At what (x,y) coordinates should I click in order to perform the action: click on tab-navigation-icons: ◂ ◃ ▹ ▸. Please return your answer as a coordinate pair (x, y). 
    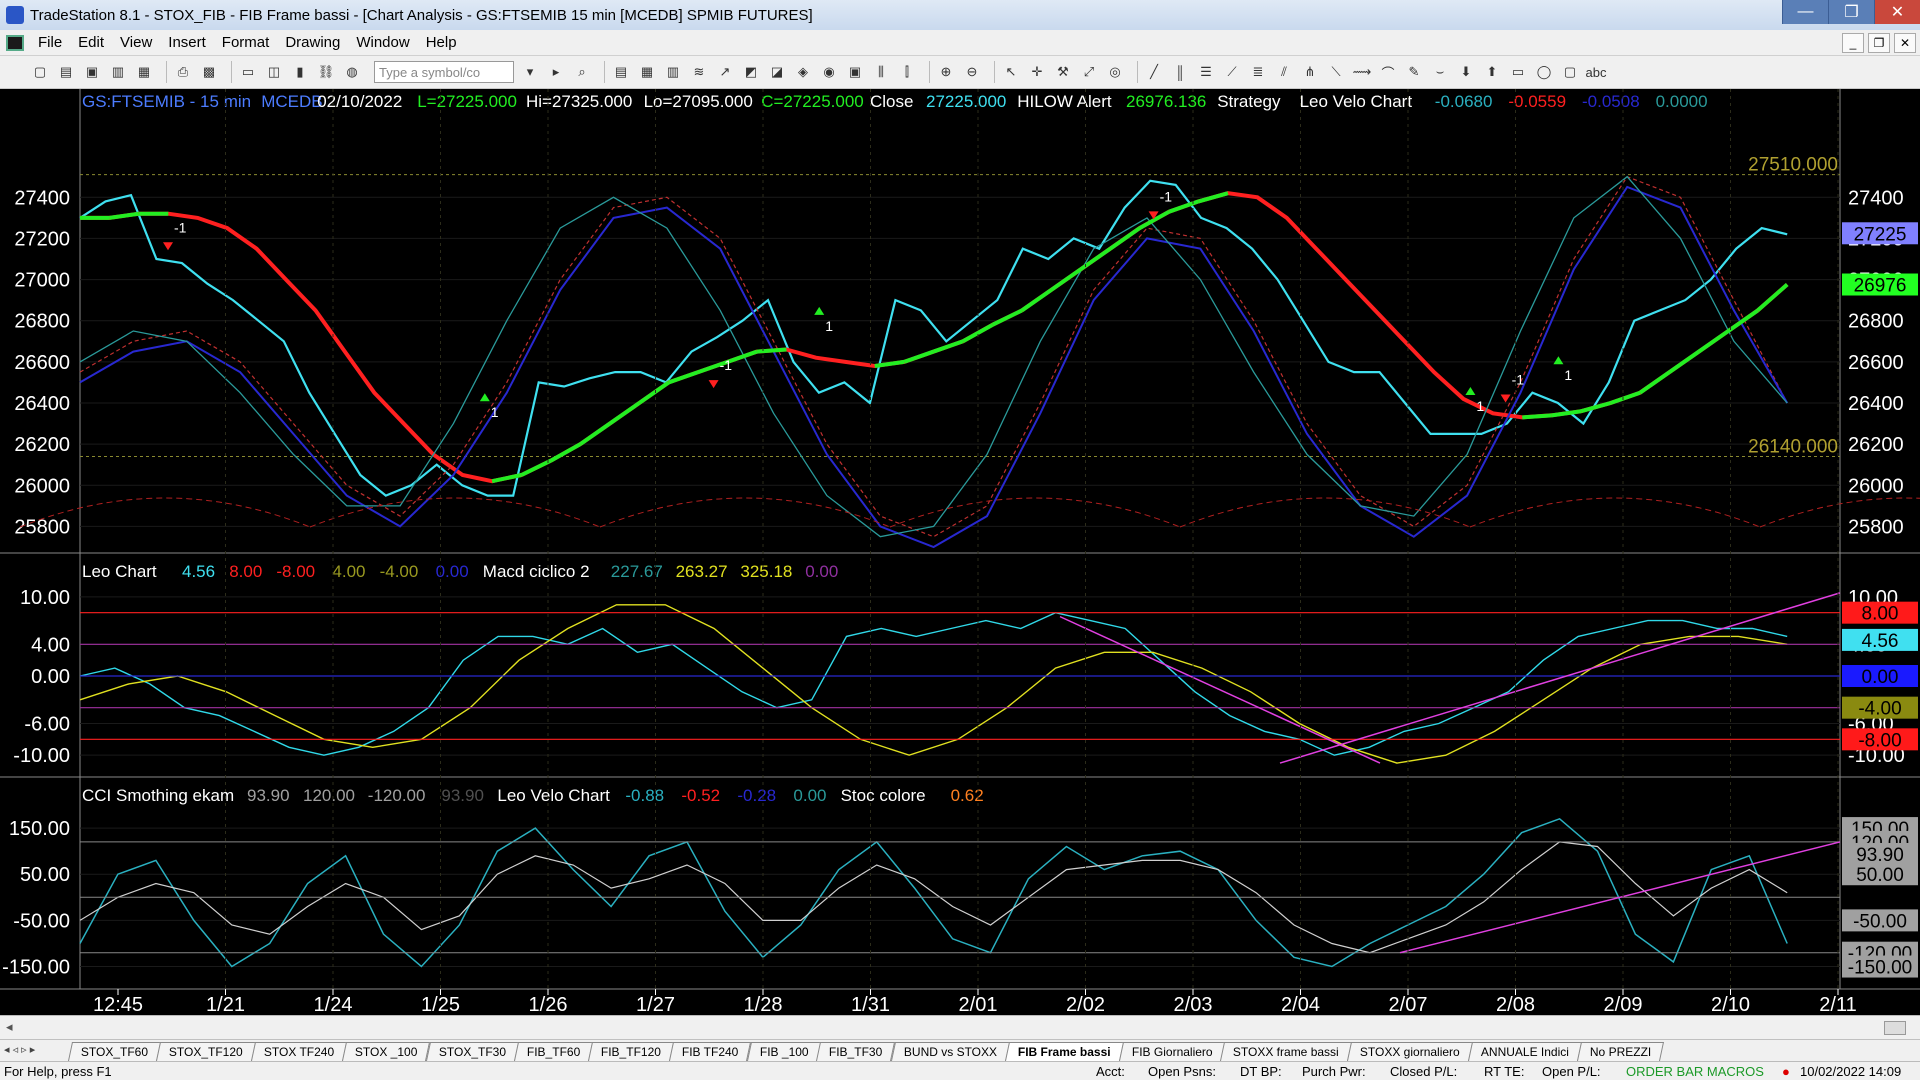
    Looking at the image, I should click on (19, 1049).